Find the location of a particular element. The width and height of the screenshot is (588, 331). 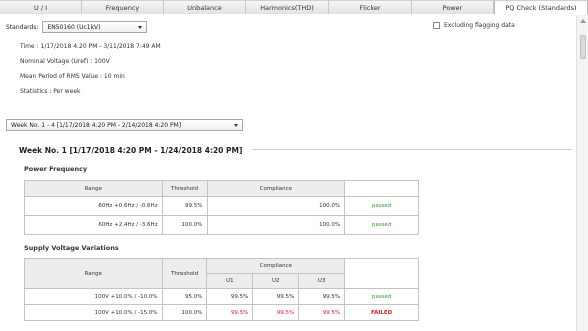

range-cell: 100V +10.0% / -10.0% is located at coordinates (93, 296).